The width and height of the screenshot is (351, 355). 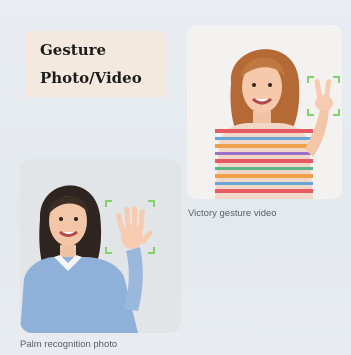 I want to click on title-card: Gesture Photo/Video, so click(x=96, y=64).